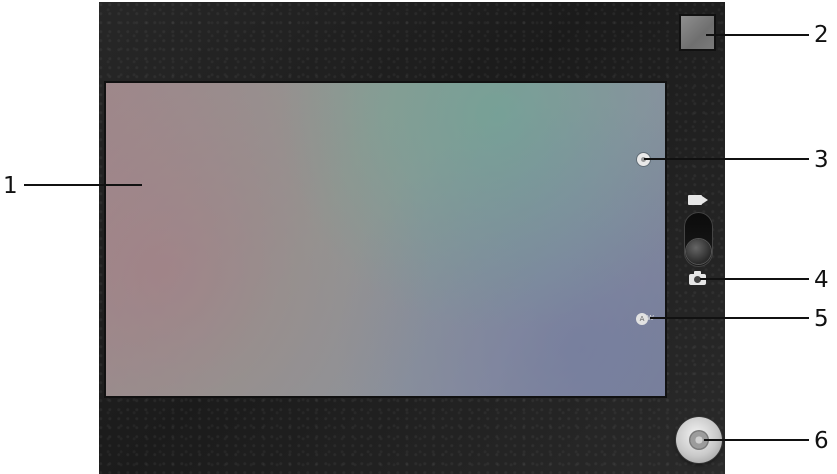 The image size is (837, 474). I want to click on callout-label-1: 1, so click(10, 186).